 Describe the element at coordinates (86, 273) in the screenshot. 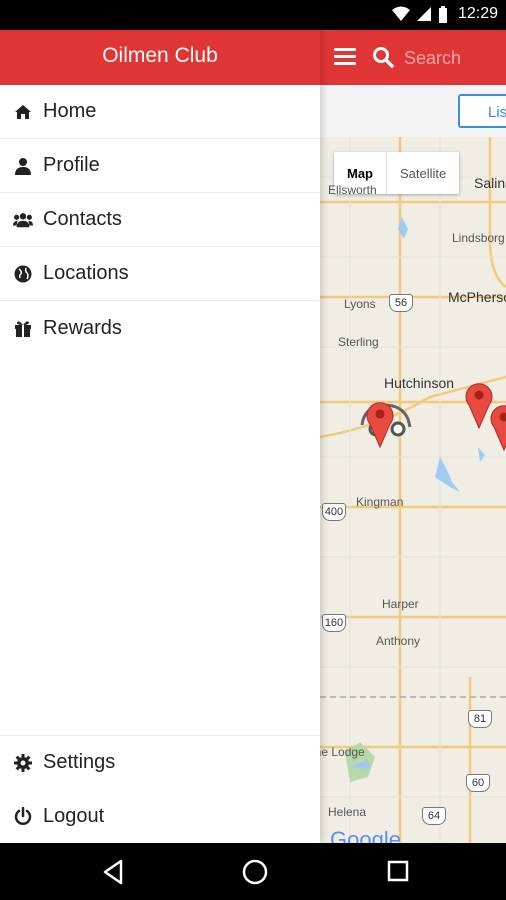

I see `nav-item-label: Locations` at that location.